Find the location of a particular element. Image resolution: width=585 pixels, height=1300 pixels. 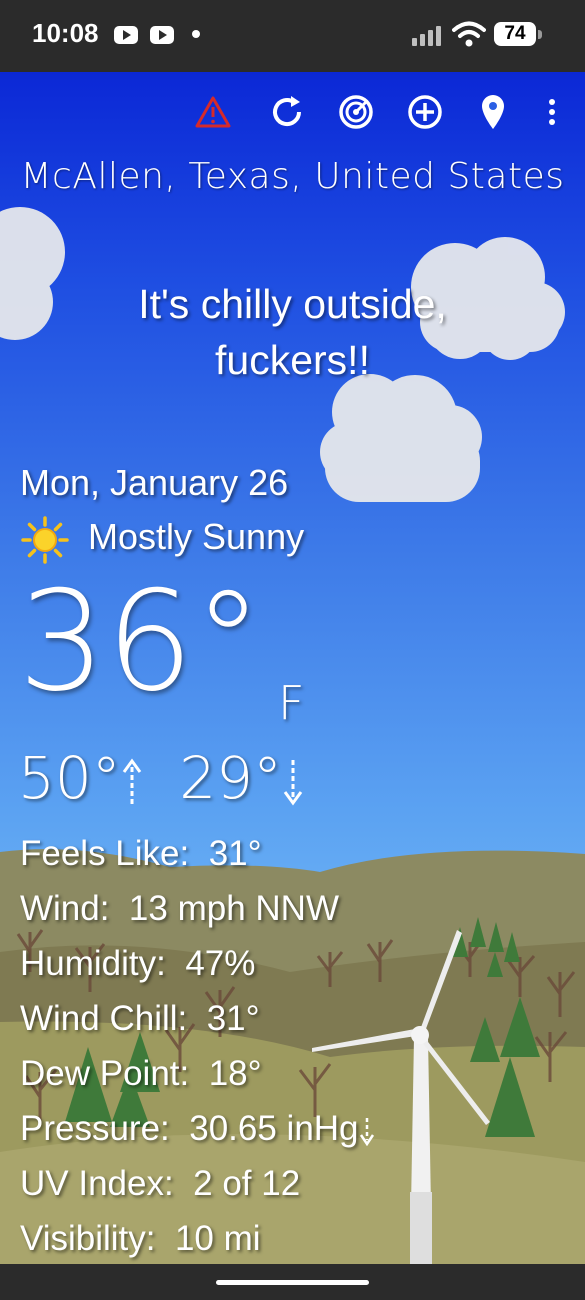

home-indicator is located at coordinates (292, 1282).